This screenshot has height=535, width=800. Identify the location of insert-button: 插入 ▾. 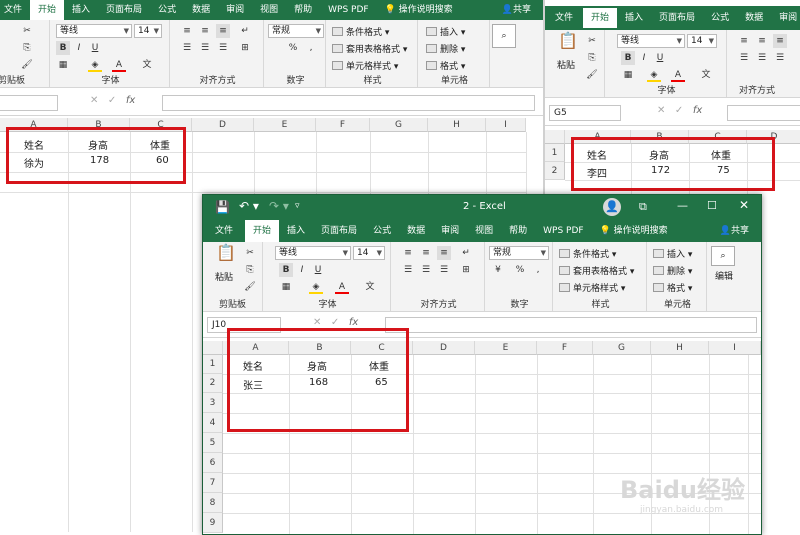
(672, 253).